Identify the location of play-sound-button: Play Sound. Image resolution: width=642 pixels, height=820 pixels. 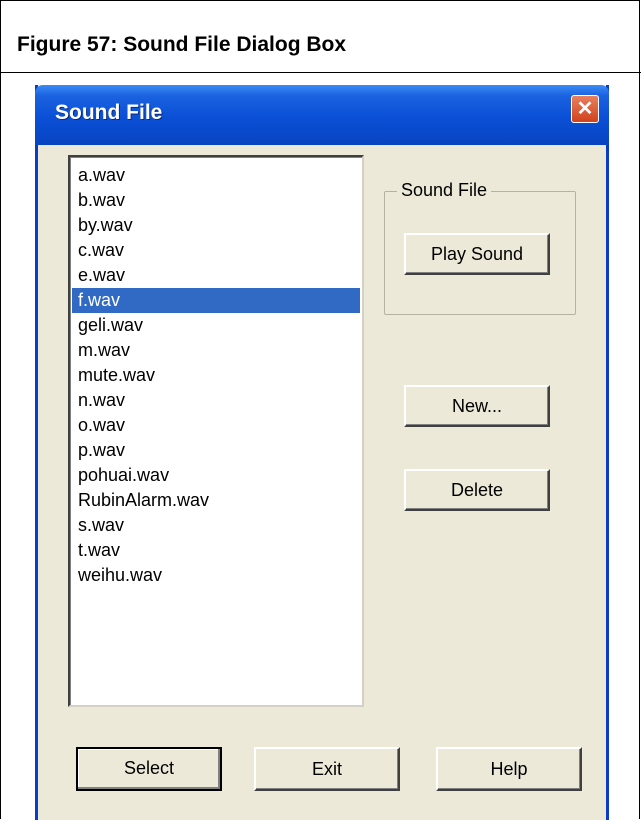
(477, 254).